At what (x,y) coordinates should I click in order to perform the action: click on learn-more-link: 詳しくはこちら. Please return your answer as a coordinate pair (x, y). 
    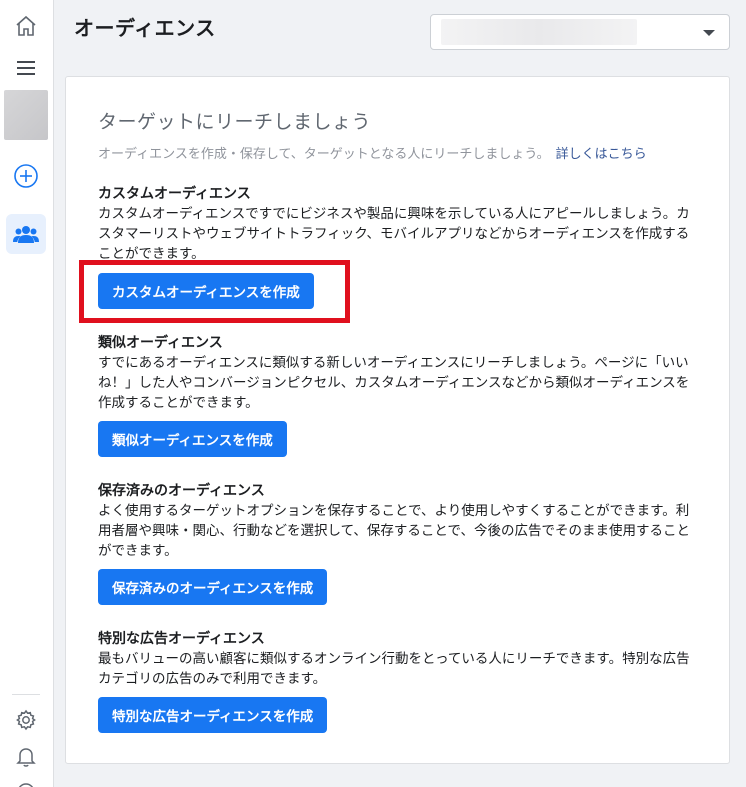
    Looking at the image, I should click on (601, 154).